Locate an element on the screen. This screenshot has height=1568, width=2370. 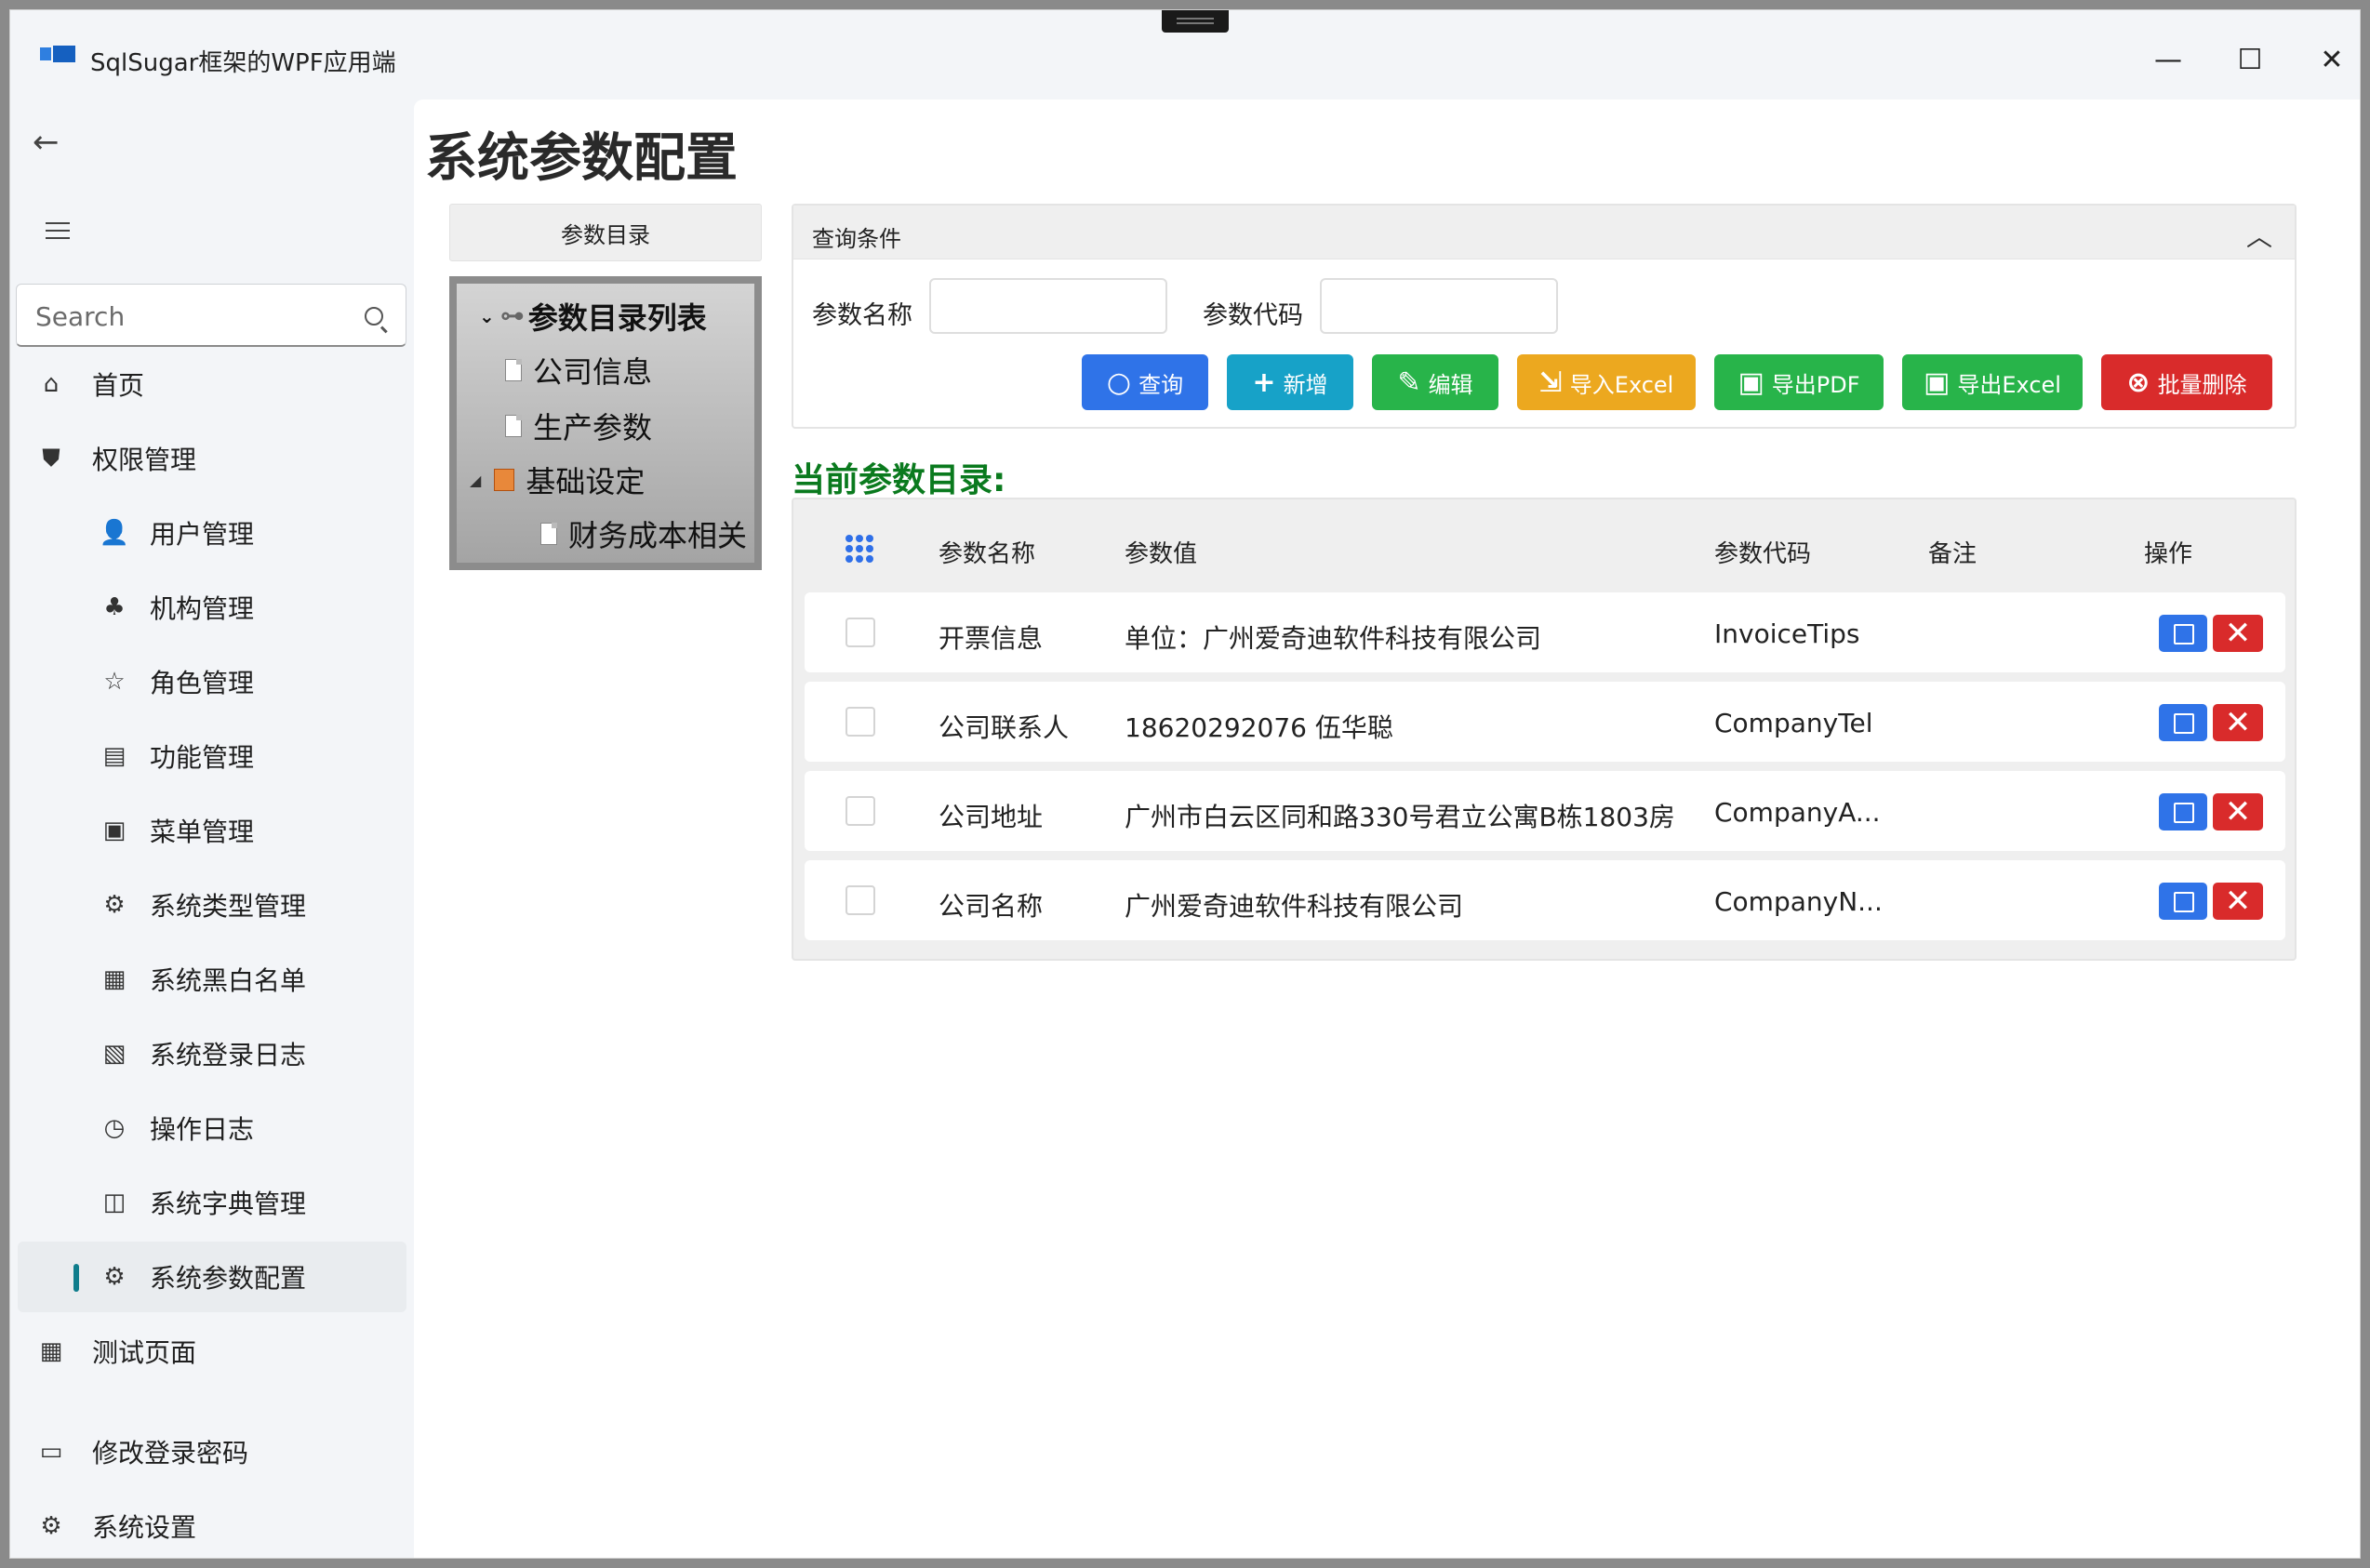
nav-home: ⌂ 首页 is located at coordinates (212, 384).